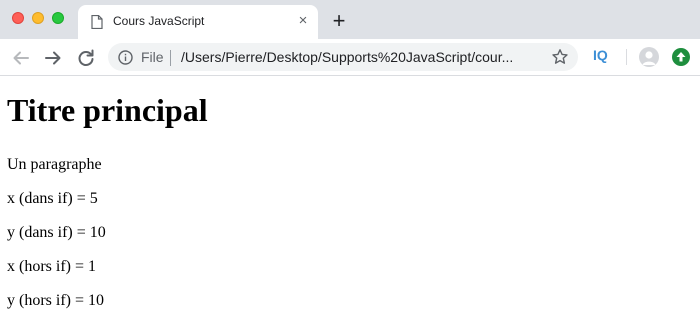 Image resolution: width=700 pixels, height=320 pixels. I want to click on arrow-up-icon, so click(681, 57).